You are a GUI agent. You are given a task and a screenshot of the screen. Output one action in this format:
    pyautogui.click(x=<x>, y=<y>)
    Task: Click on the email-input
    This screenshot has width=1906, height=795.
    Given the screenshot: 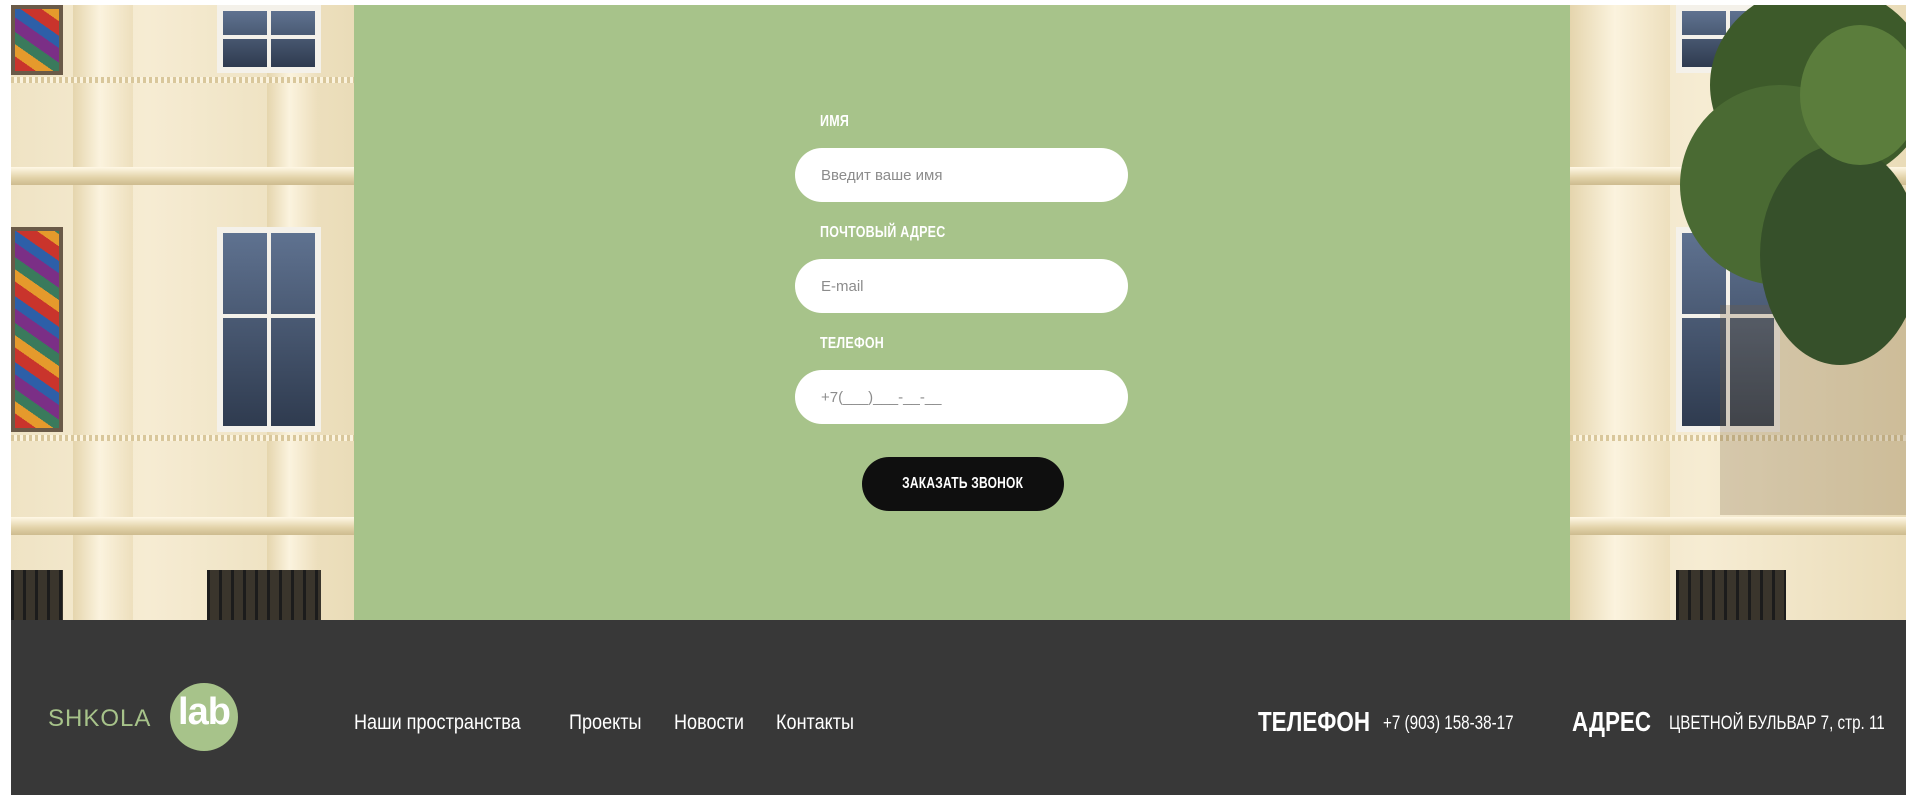 What is the action you would take?
    pyautogui.click(x=961, y=286)
    